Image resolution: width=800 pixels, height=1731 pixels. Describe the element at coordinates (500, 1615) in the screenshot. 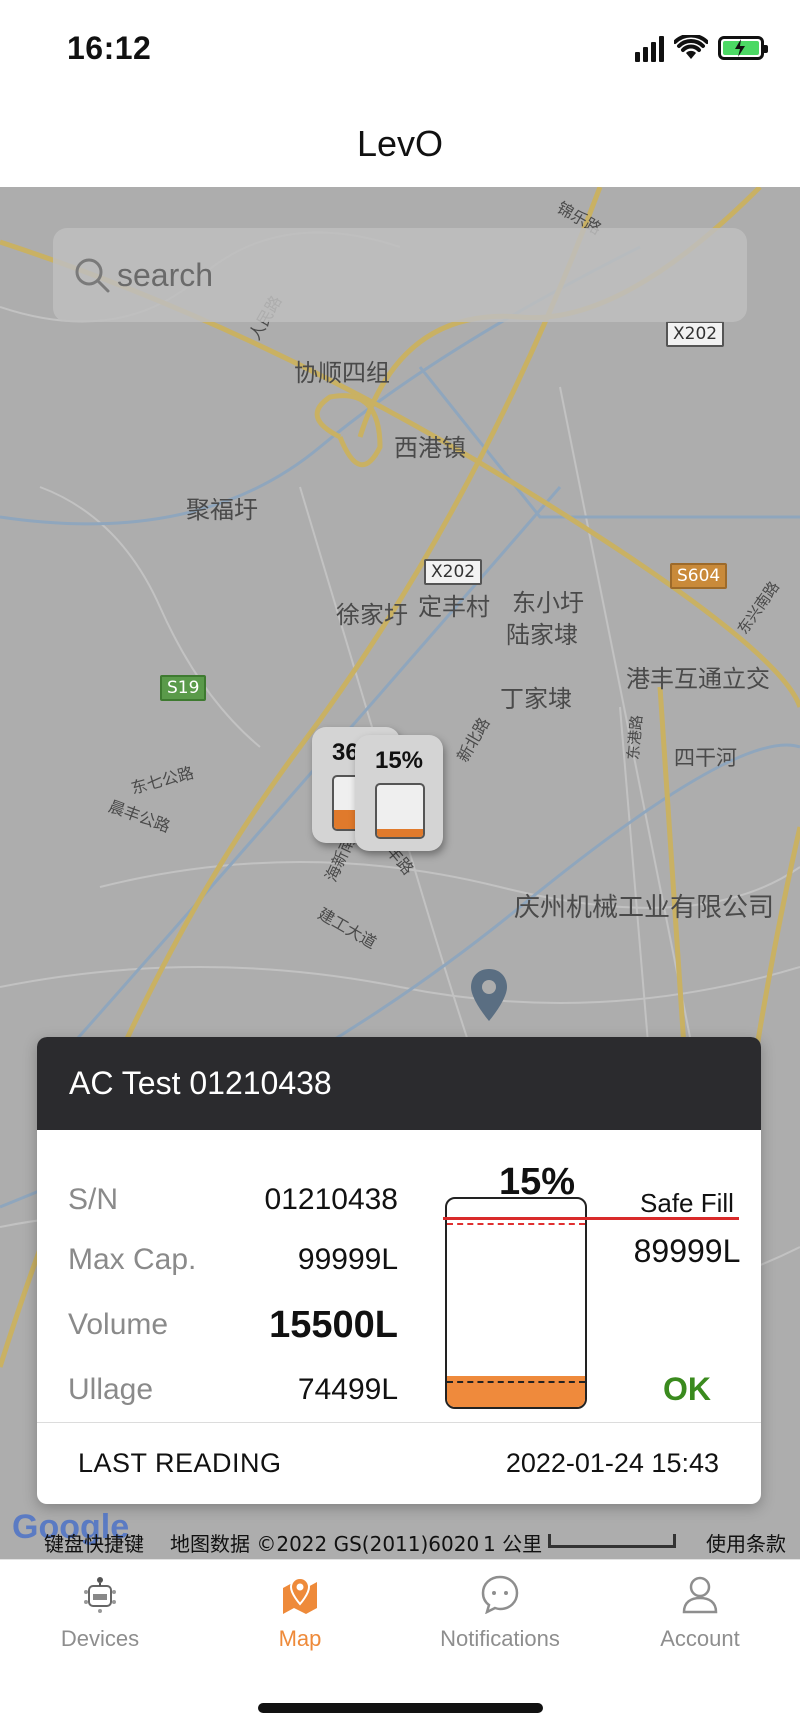

I see `tab-notifications: Notifications` at that location.